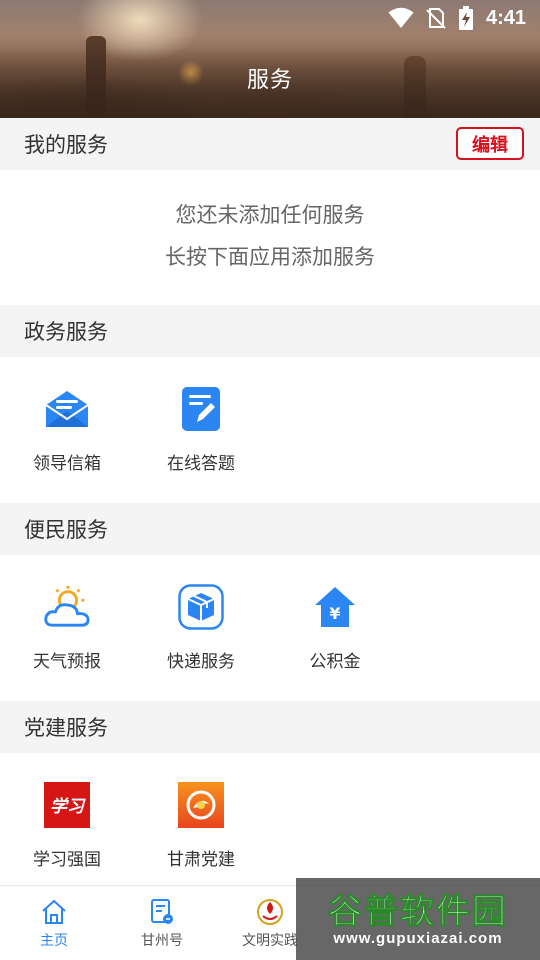 This screenshot has width=540, height=960. What do you see at coordinates (270, 912) in the screenshot?
I see `civilization-logo-icon` at bounding box center [270, 912].